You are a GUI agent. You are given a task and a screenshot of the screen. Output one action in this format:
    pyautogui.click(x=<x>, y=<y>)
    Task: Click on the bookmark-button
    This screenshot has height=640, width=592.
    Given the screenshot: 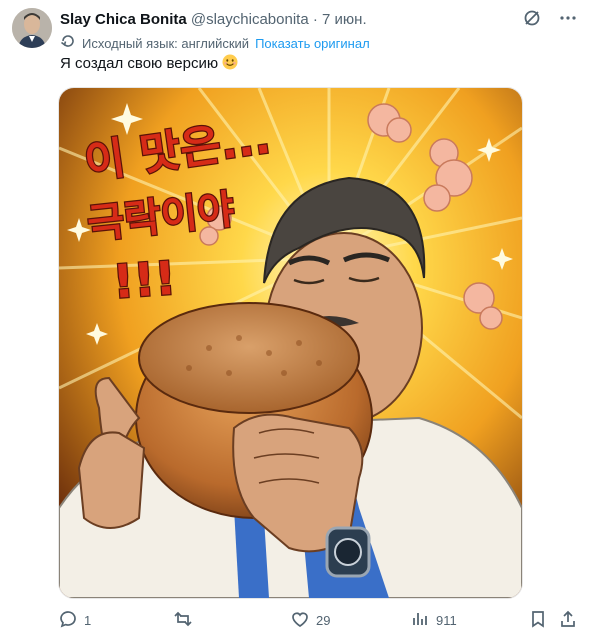 What is the action you would take?
    pyautogui.click(x=538, y=620)
    